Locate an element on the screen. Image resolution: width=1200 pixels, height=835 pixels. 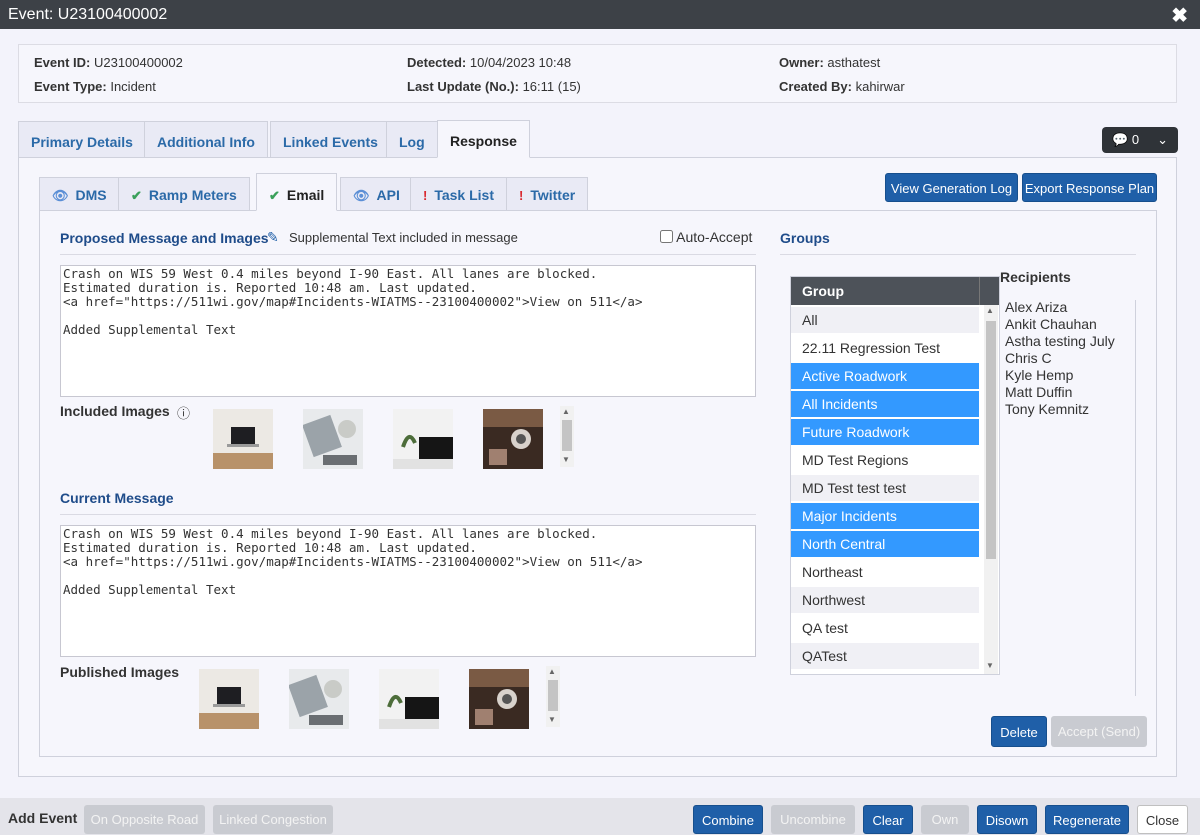
groups-scrollbar: ▲ ▼ is located at coordinates (991, 489).